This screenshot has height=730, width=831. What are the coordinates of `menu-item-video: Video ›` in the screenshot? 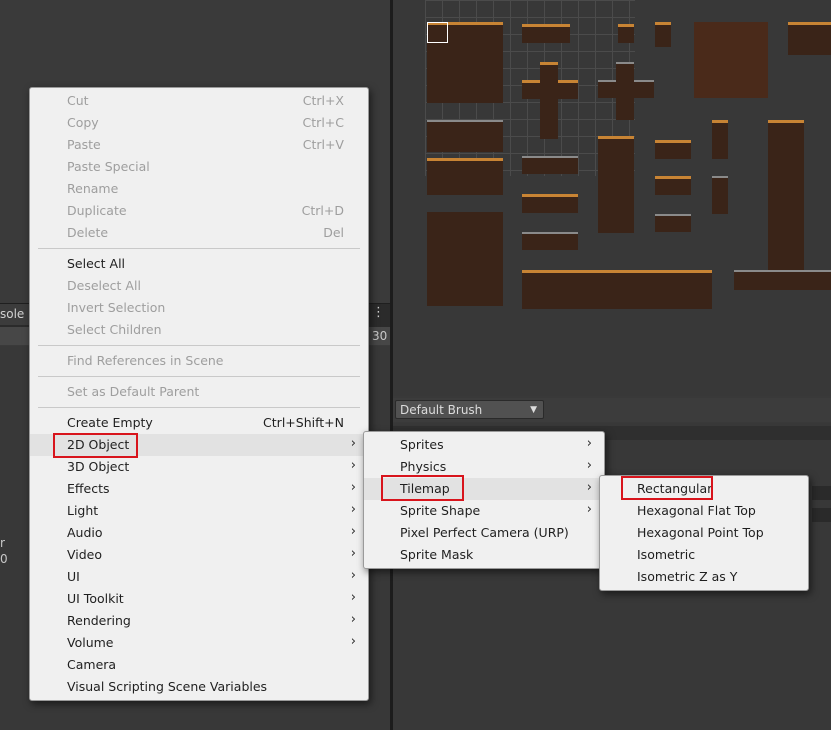 It's located at (199, 555).